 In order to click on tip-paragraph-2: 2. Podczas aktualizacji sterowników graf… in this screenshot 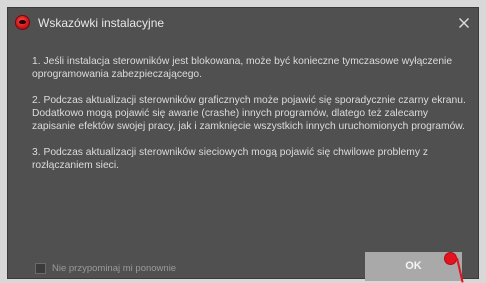, I will do `click(249, 113)`.